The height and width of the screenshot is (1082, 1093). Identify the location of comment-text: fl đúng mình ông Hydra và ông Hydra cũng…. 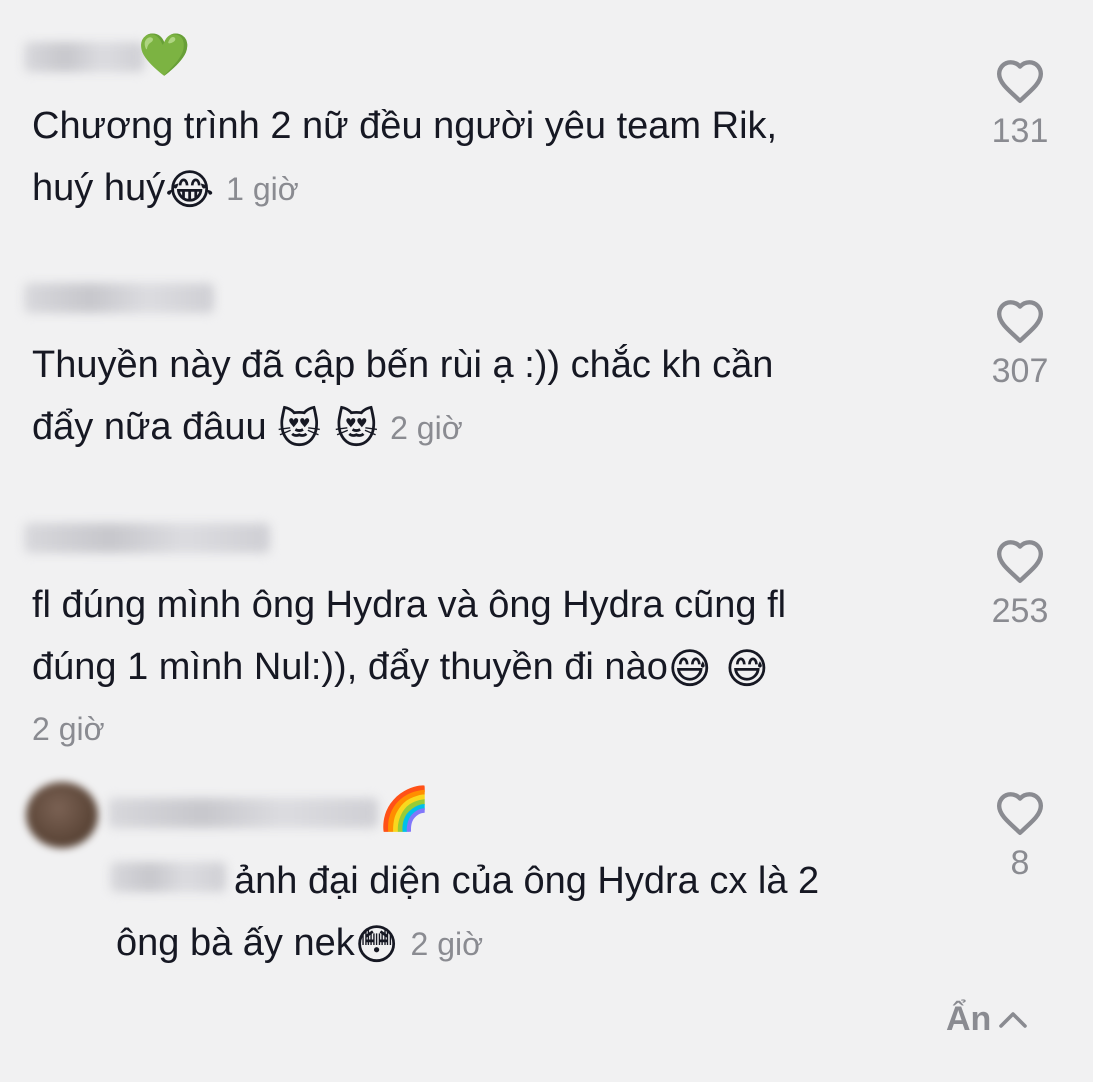
(409, 667).